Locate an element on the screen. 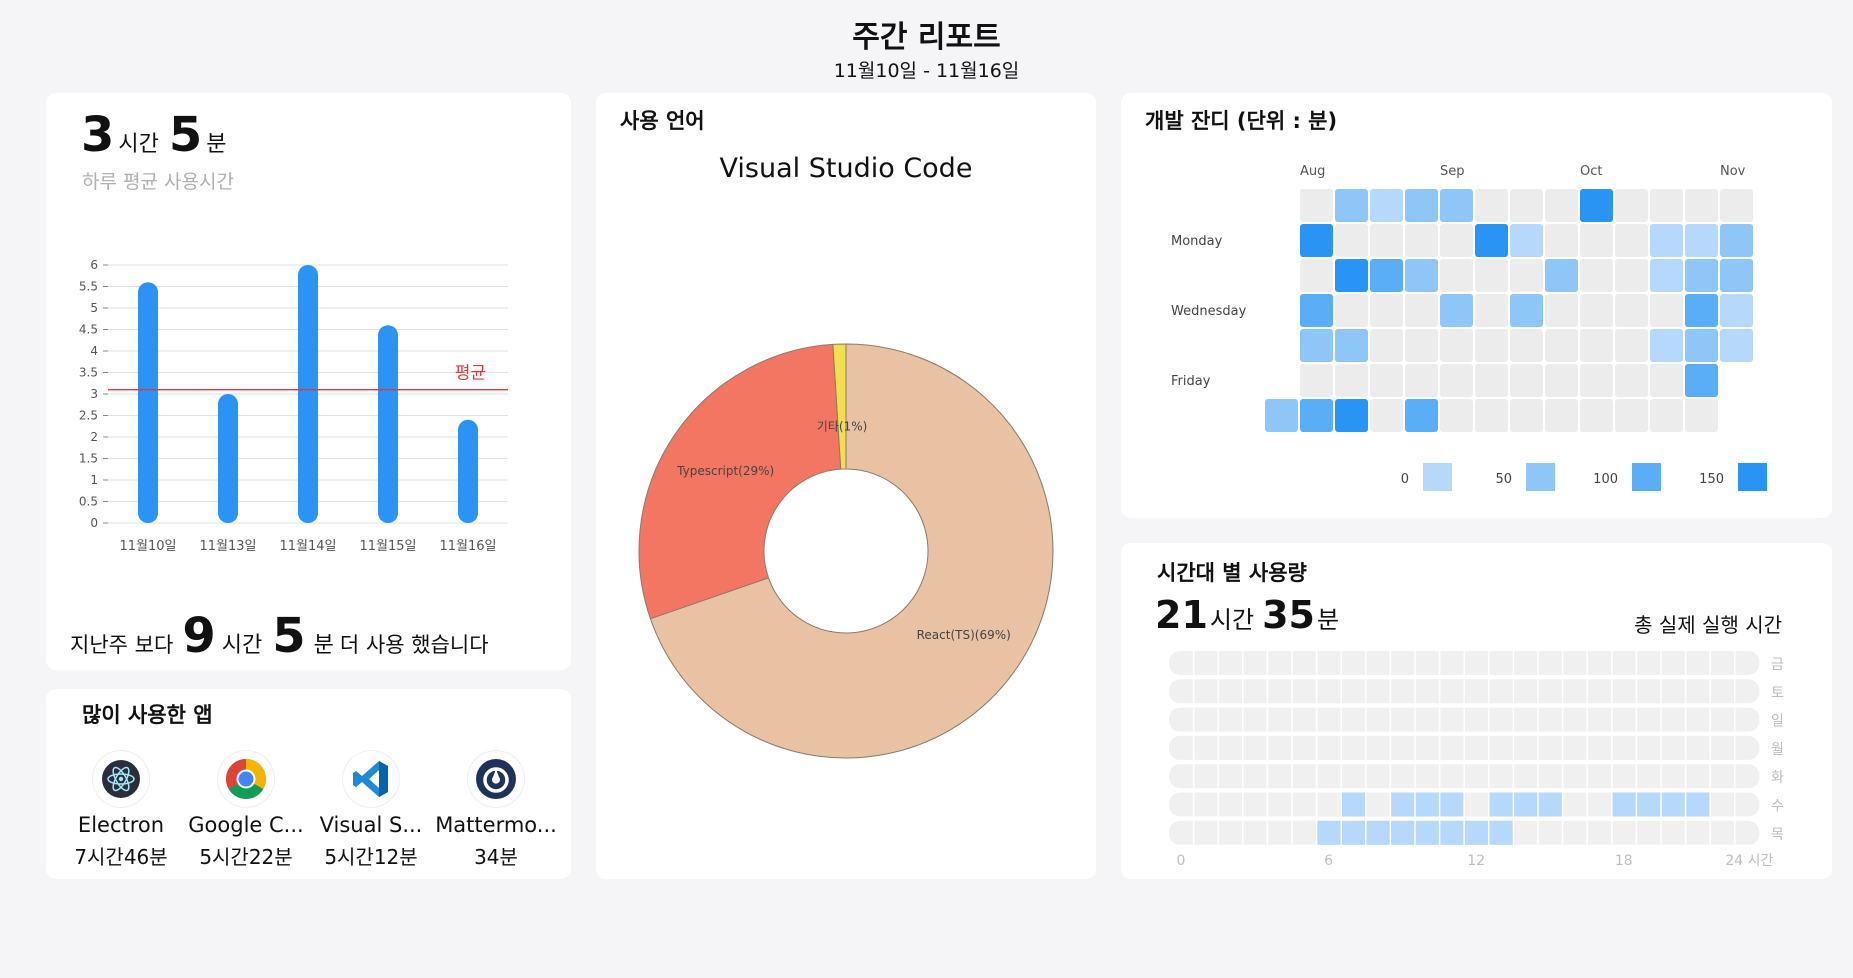  hour-day-label: 일 is located at coordinates (1777, 722).